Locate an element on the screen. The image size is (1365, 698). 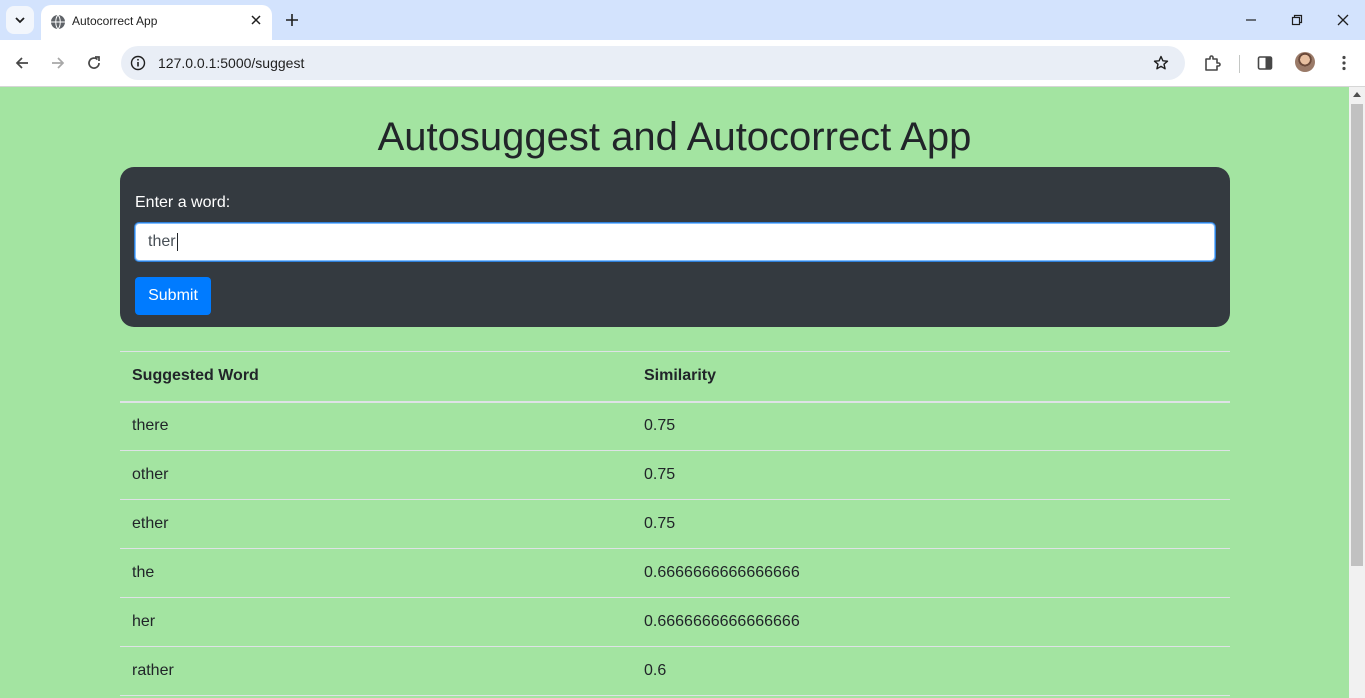
side-panel-button is located at coordinates (1265, 63).